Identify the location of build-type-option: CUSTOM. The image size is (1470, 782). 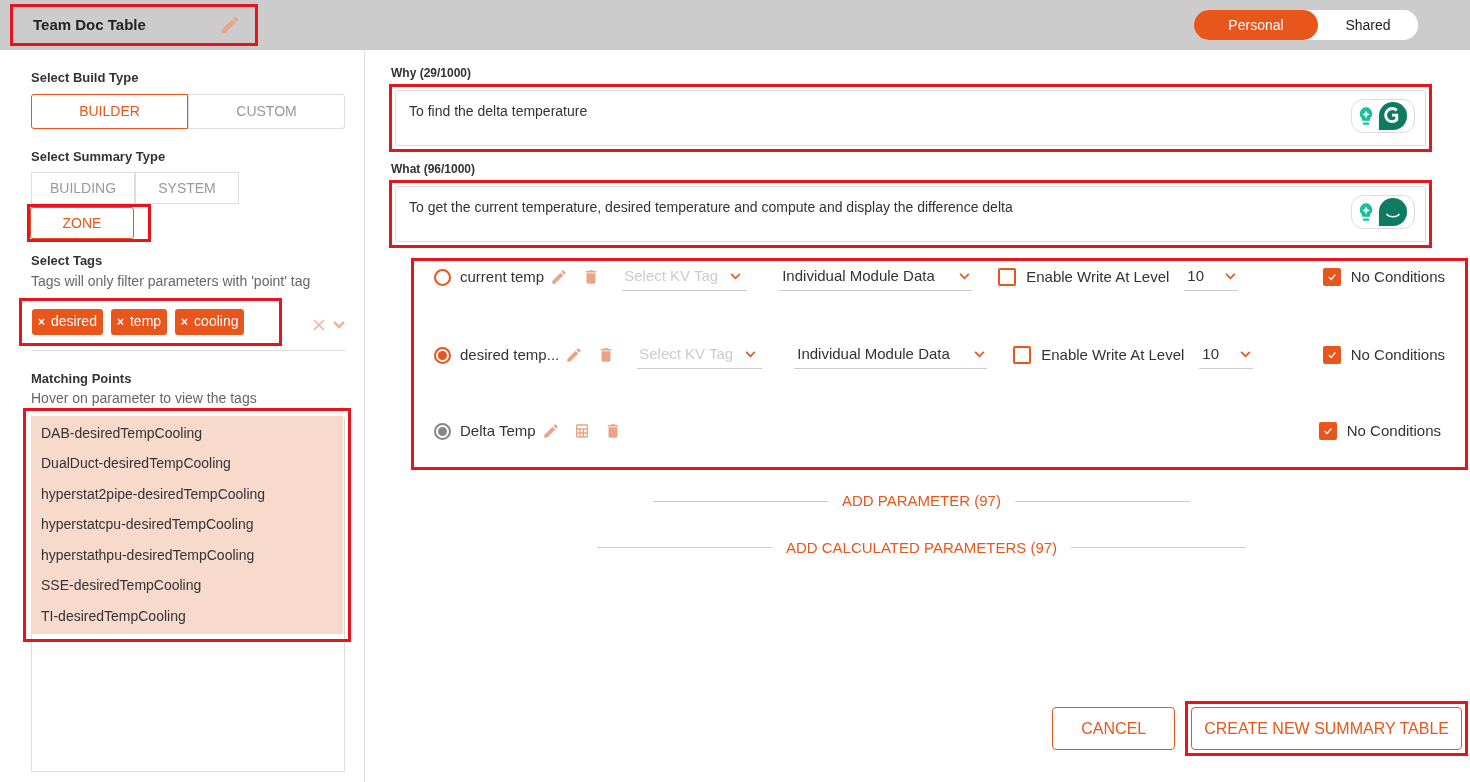
(266, 111).